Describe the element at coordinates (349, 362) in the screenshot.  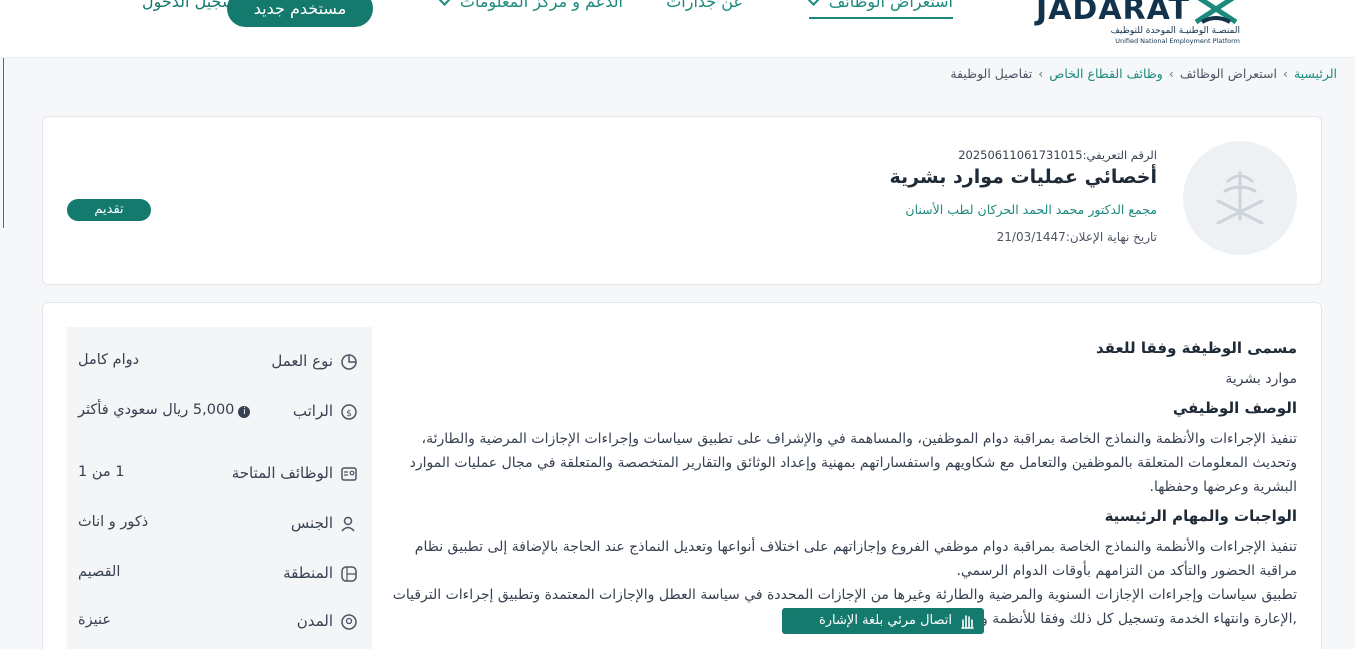
I see `pie-chart-icon` at that location.